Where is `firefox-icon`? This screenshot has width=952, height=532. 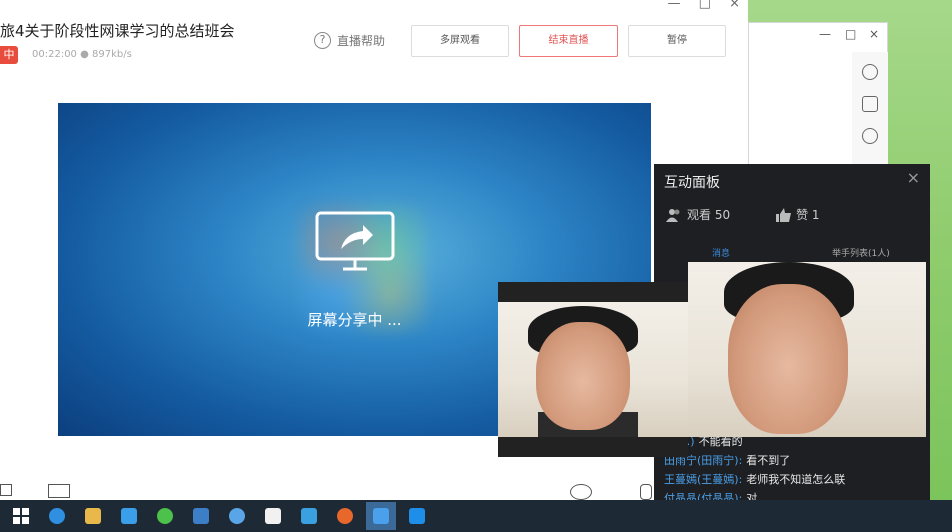 firefox-icon is located at coordinates (345, 516).